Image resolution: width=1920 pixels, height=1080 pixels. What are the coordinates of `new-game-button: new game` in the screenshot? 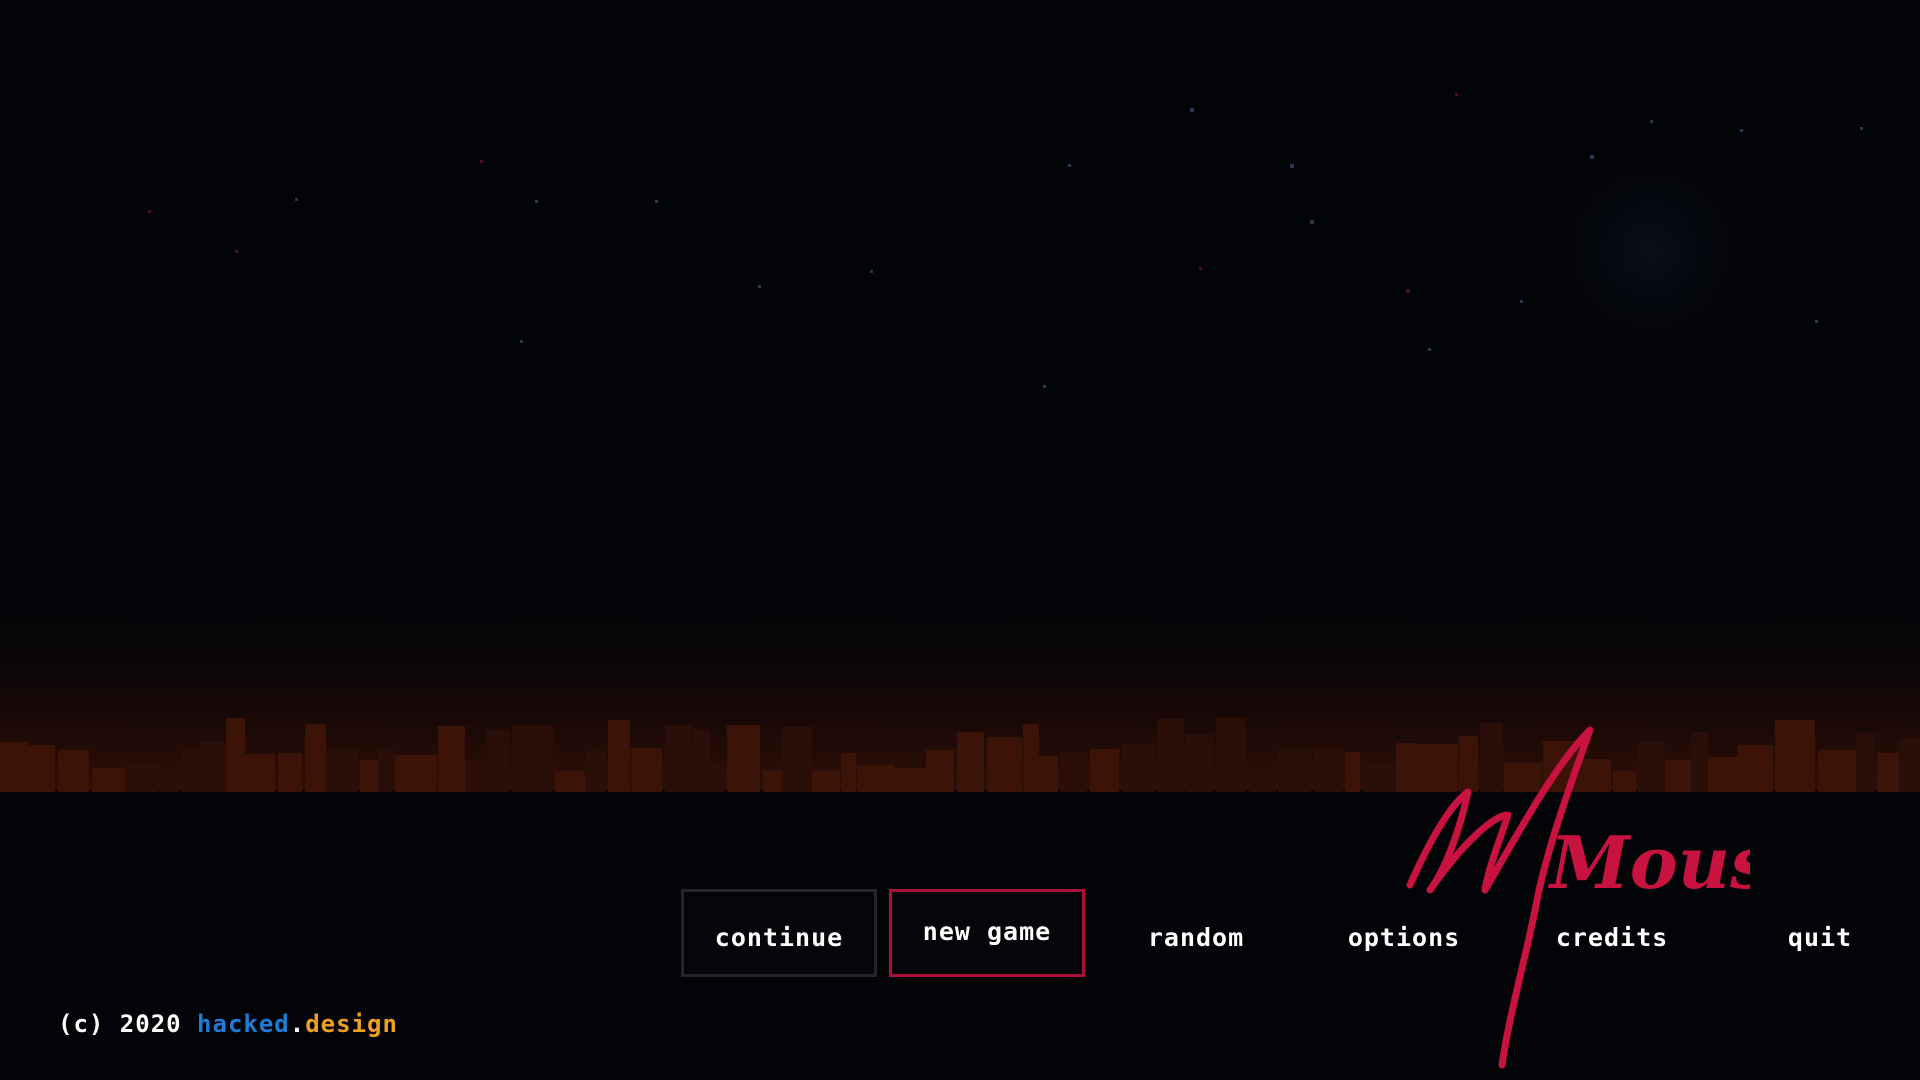 It's located at (987, 933).